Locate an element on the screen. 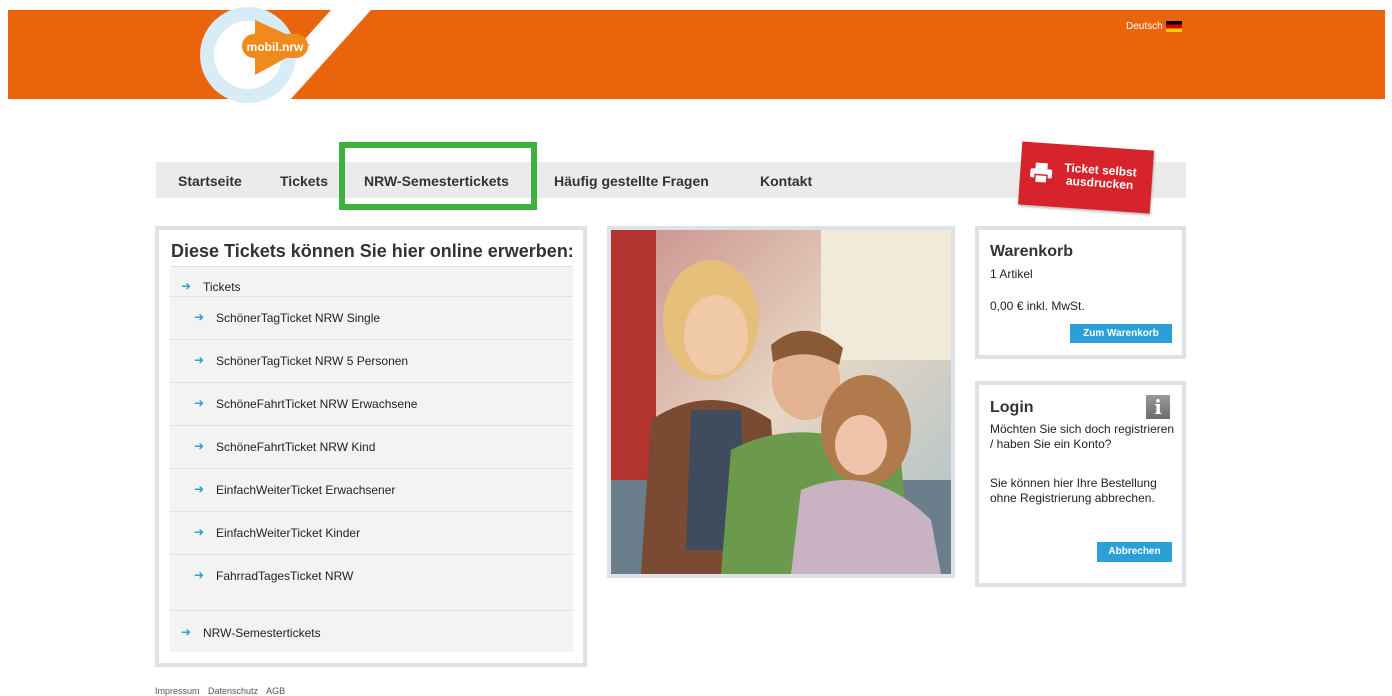  nav-kontakt: Kontakt is located at coordinates (786, 181).